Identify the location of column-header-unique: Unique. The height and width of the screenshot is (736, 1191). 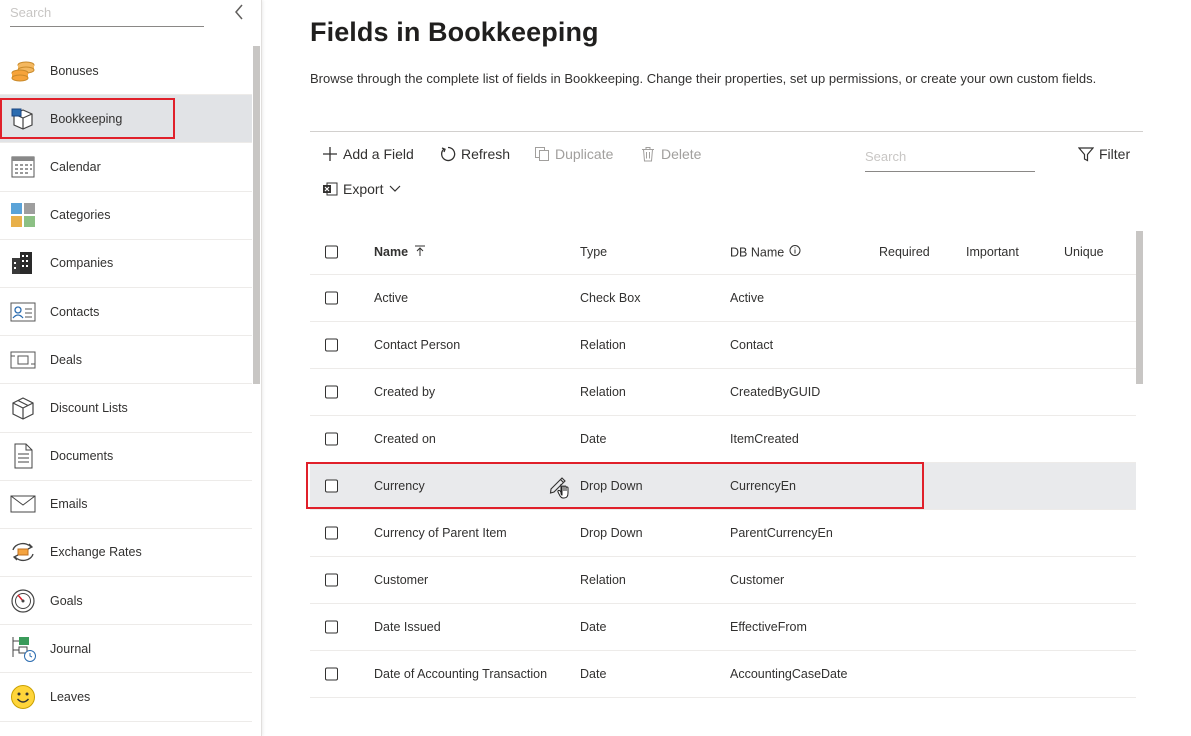
(1084, 252).